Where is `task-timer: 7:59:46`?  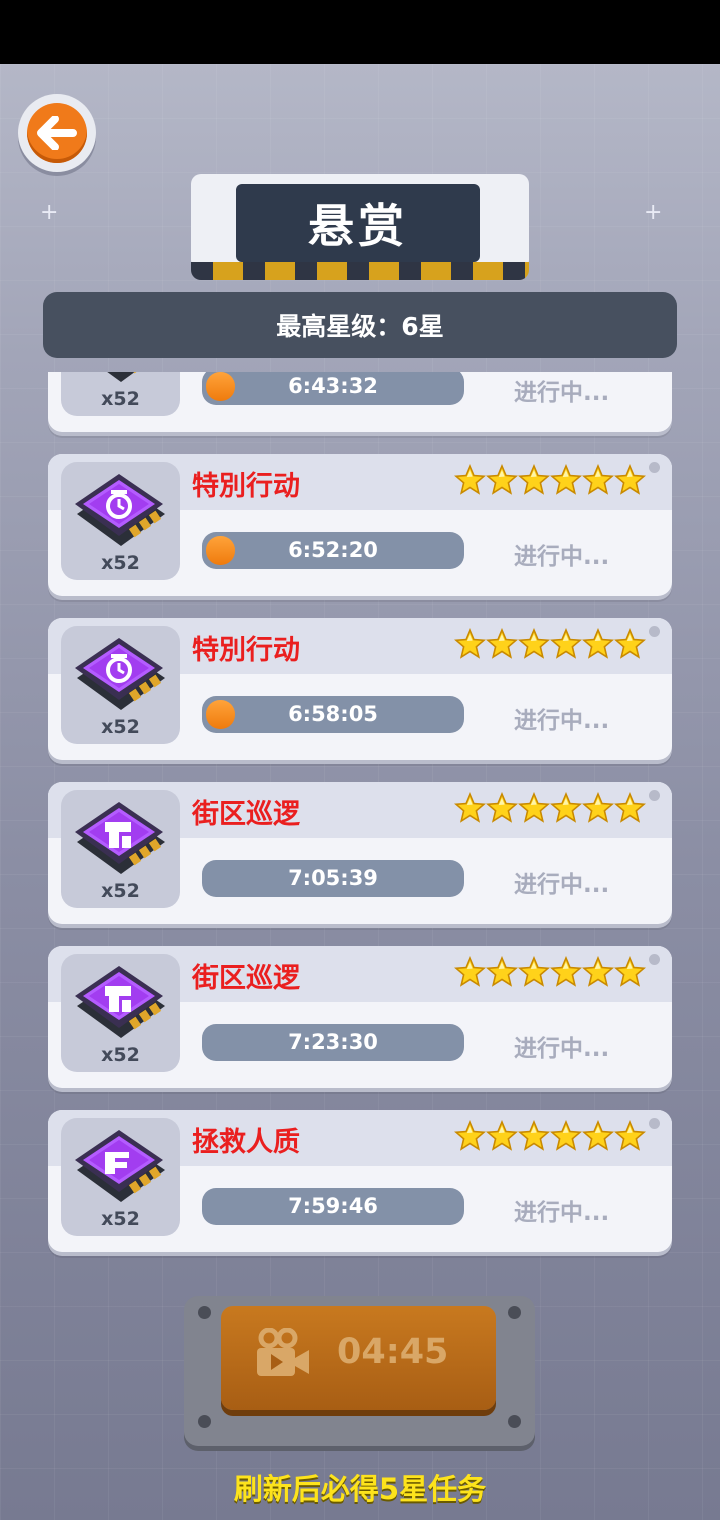
task-timer: 7:59:46 is located at coordinates (333, 1206).